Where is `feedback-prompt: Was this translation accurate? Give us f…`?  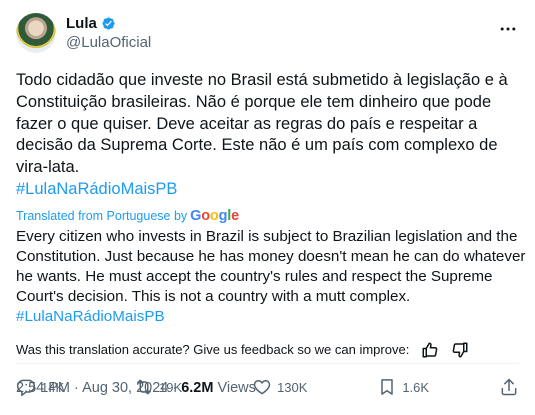 feedback-prompt: Was this translation accurate? Give us f… is located at coordinates (213, 350).